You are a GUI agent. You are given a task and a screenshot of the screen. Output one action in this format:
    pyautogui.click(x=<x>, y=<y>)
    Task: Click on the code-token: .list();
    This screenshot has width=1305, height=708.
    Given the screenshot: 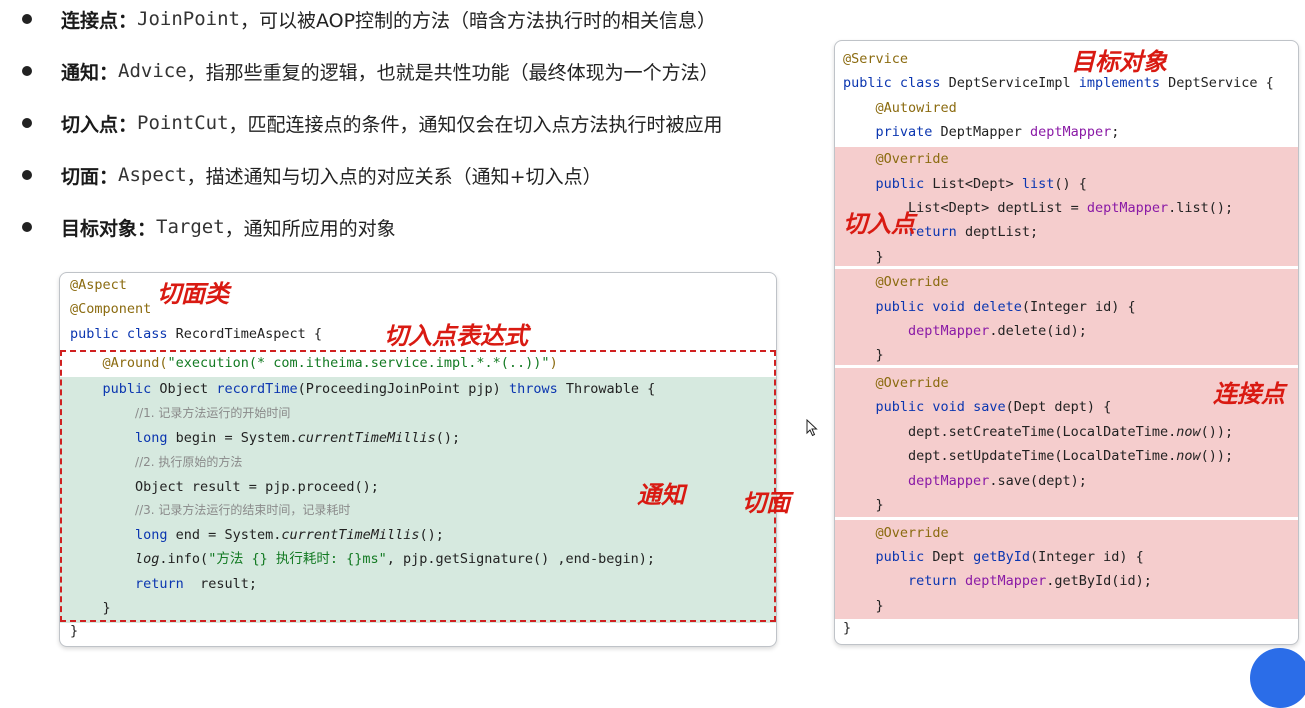 What is the action you would take?
    pyautogui.click(x=1201, y=208)
    